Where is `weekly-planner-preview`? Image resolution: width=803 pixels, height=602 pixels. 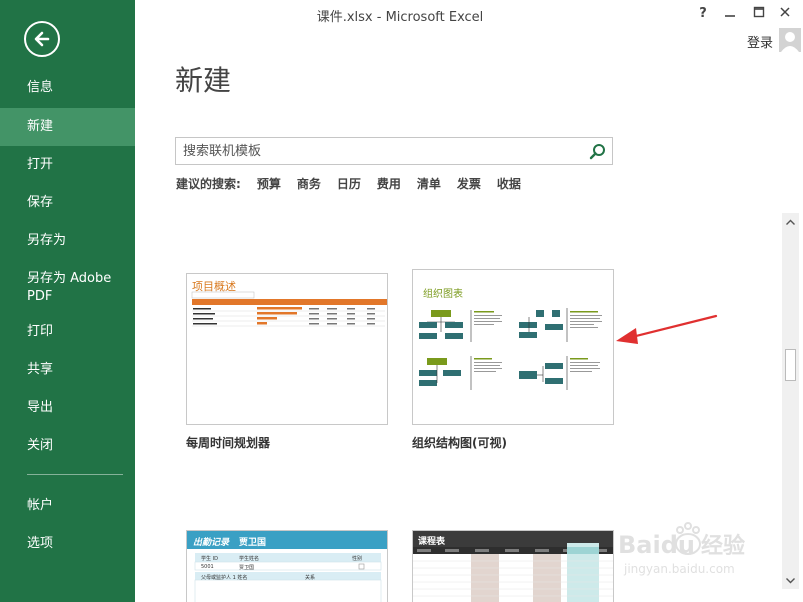
weekly-planner-preview is located at coordinates (289, 309).